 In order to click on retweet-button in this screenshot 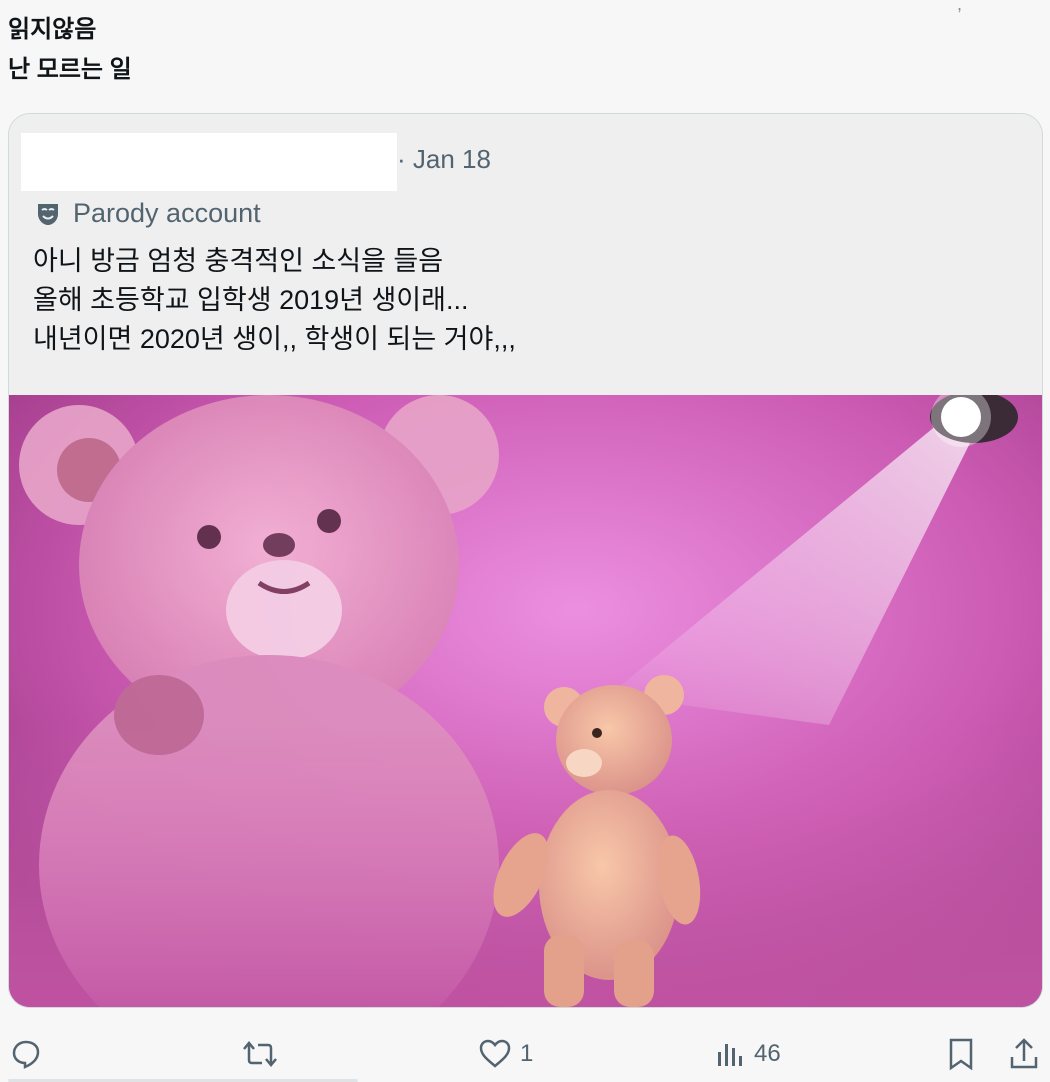, I will do `click(260, 1054)`.